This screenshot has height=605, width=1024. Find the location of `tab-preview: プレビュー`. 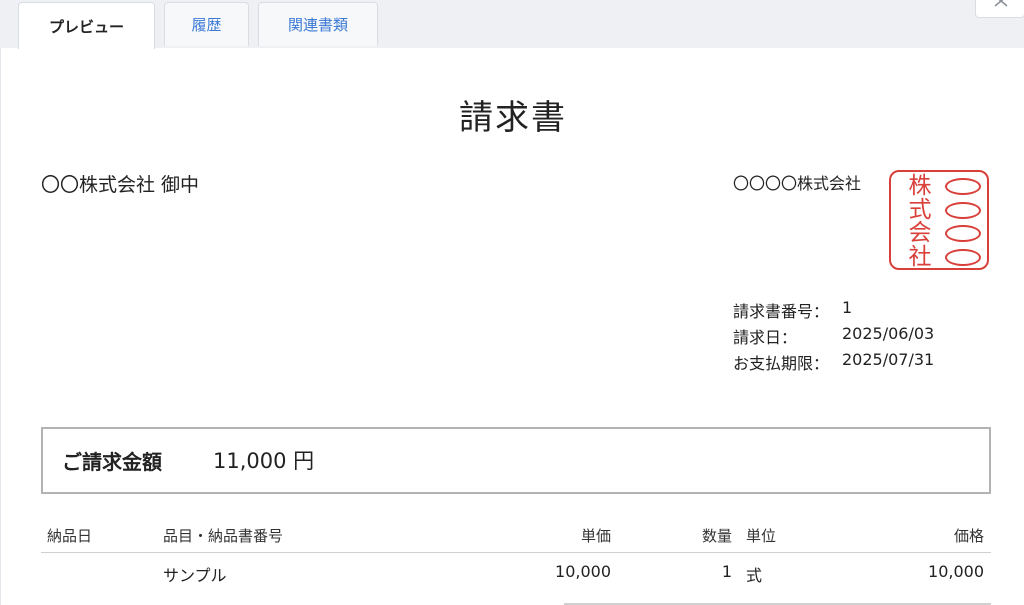

tab-preview: プレビュー is located at coordinates (86, 25).